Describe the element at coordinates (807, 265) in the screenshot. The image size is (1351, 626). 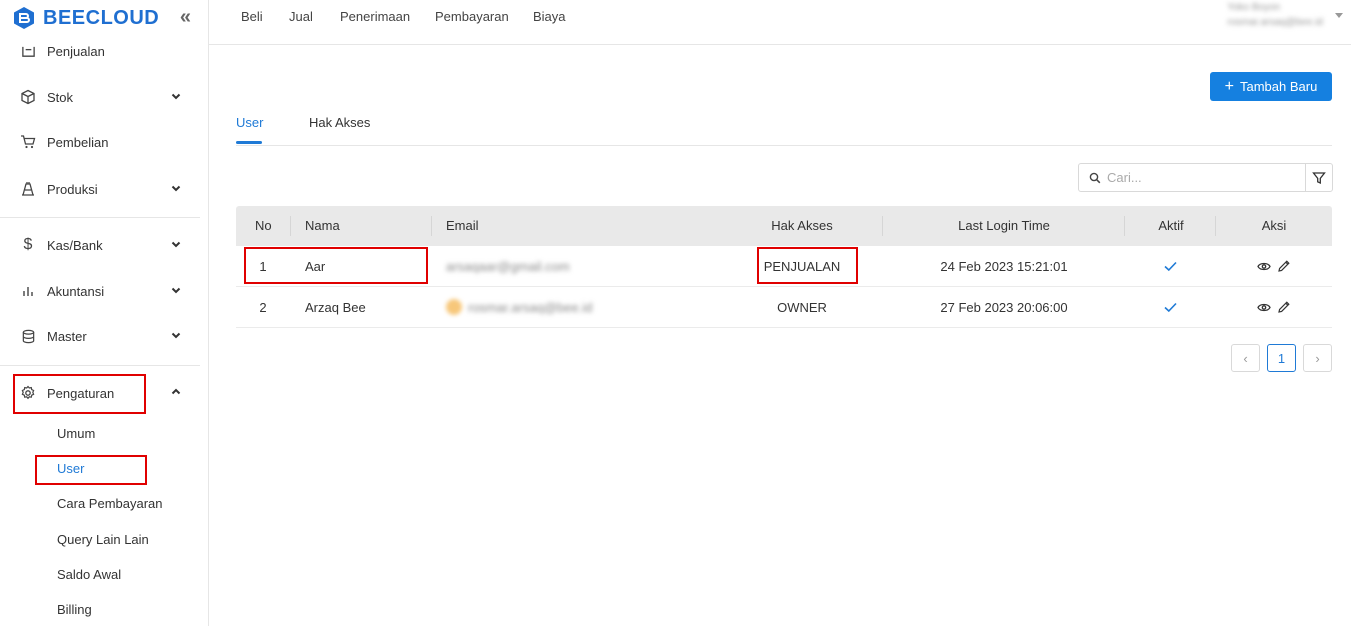
I see `highlight-hak-akses` at that location.